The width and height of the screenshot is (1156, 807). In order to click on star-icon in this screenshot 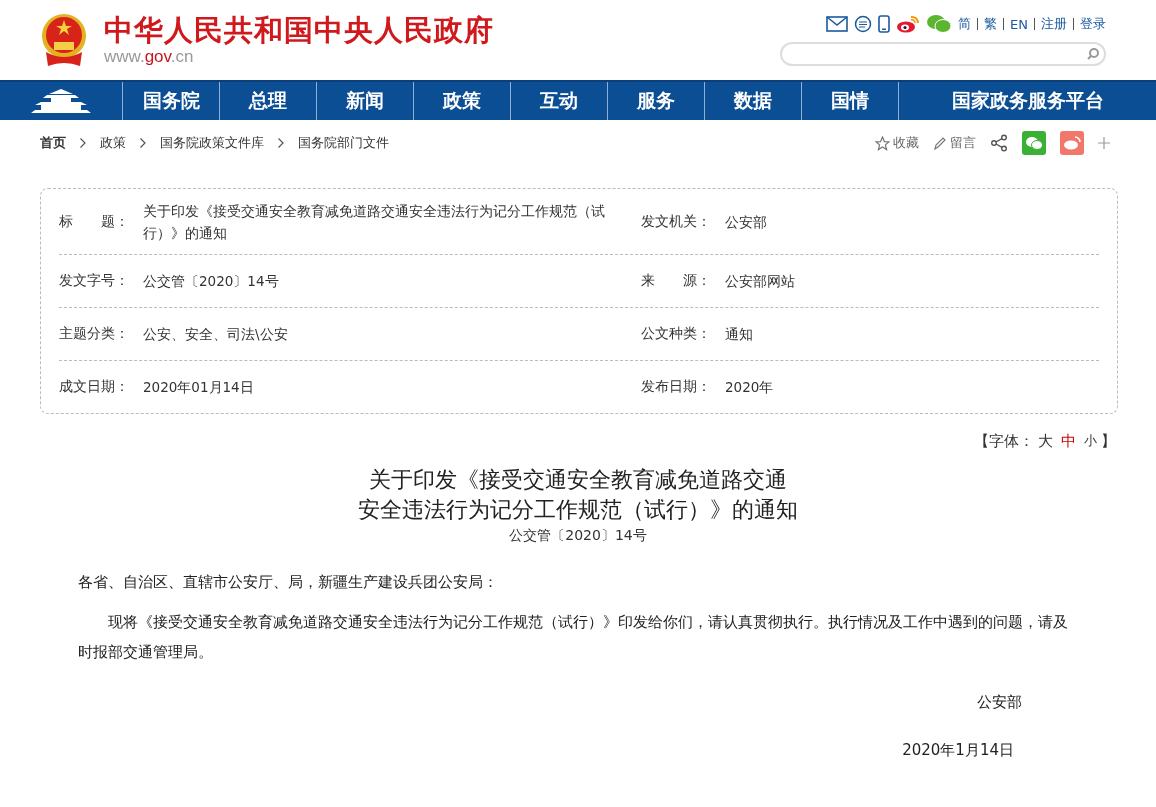, I will do `click(882, 143)`.